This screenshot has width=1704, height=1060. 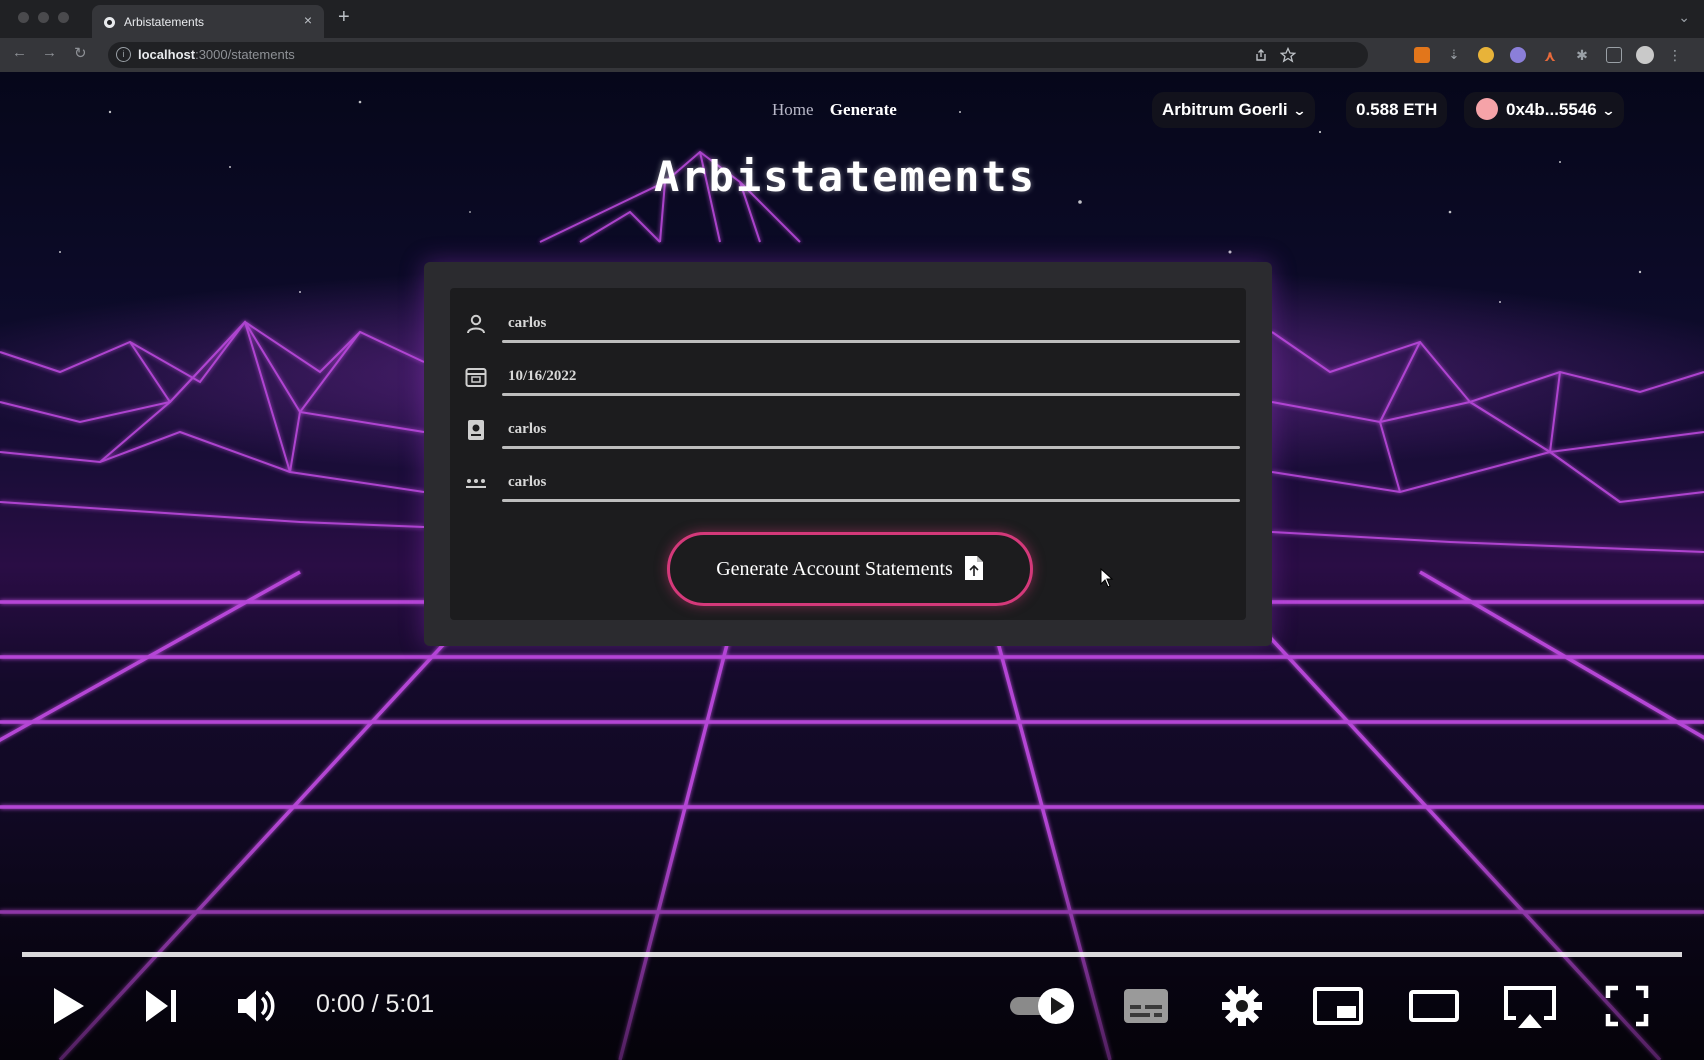 What do you see at coordinates (1645, 55) in the screenshot?
I see `profile-avatar` at bounding box center [1645, 55].